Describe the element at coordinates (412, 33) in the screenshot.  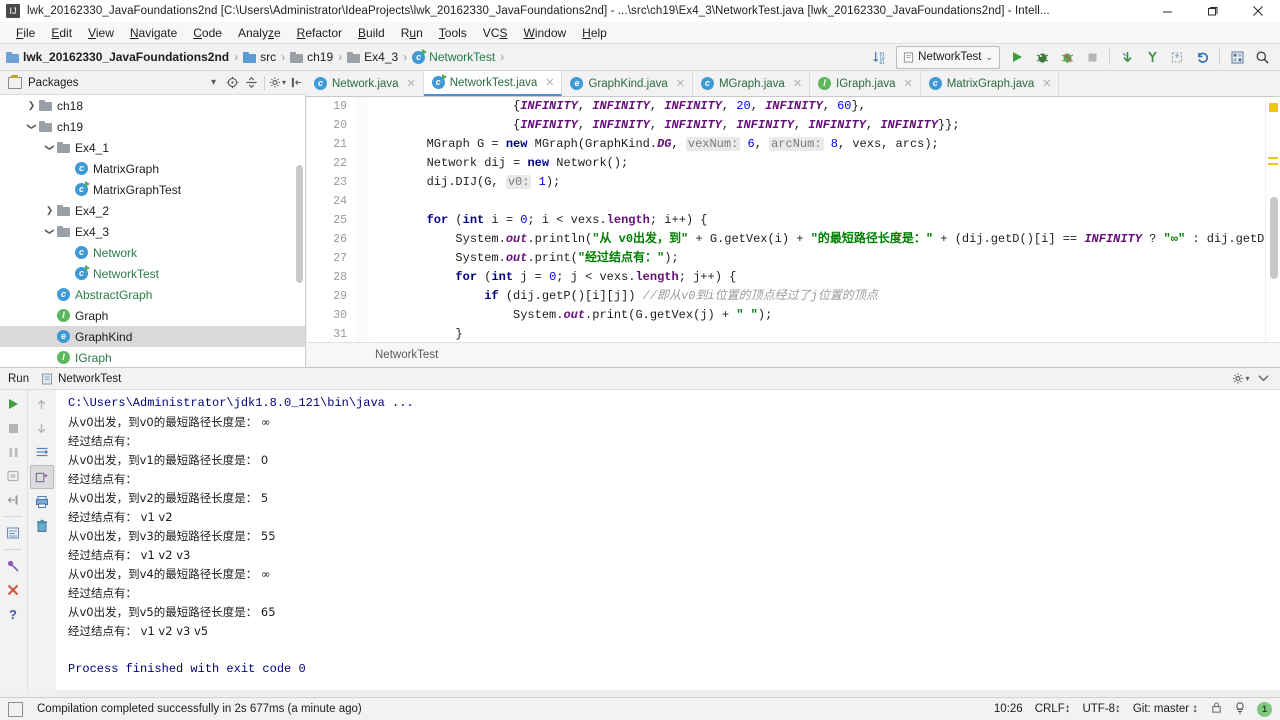
I see `menu-item-run: Run` at that location.